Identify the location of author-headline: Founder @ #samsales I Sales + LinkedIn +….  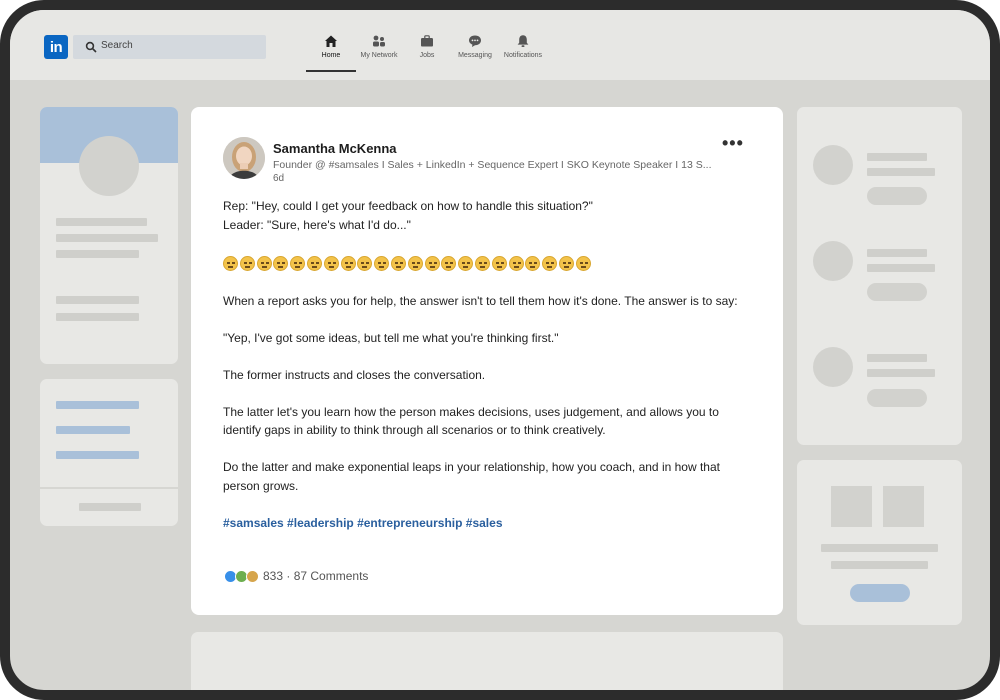
(492, 165).